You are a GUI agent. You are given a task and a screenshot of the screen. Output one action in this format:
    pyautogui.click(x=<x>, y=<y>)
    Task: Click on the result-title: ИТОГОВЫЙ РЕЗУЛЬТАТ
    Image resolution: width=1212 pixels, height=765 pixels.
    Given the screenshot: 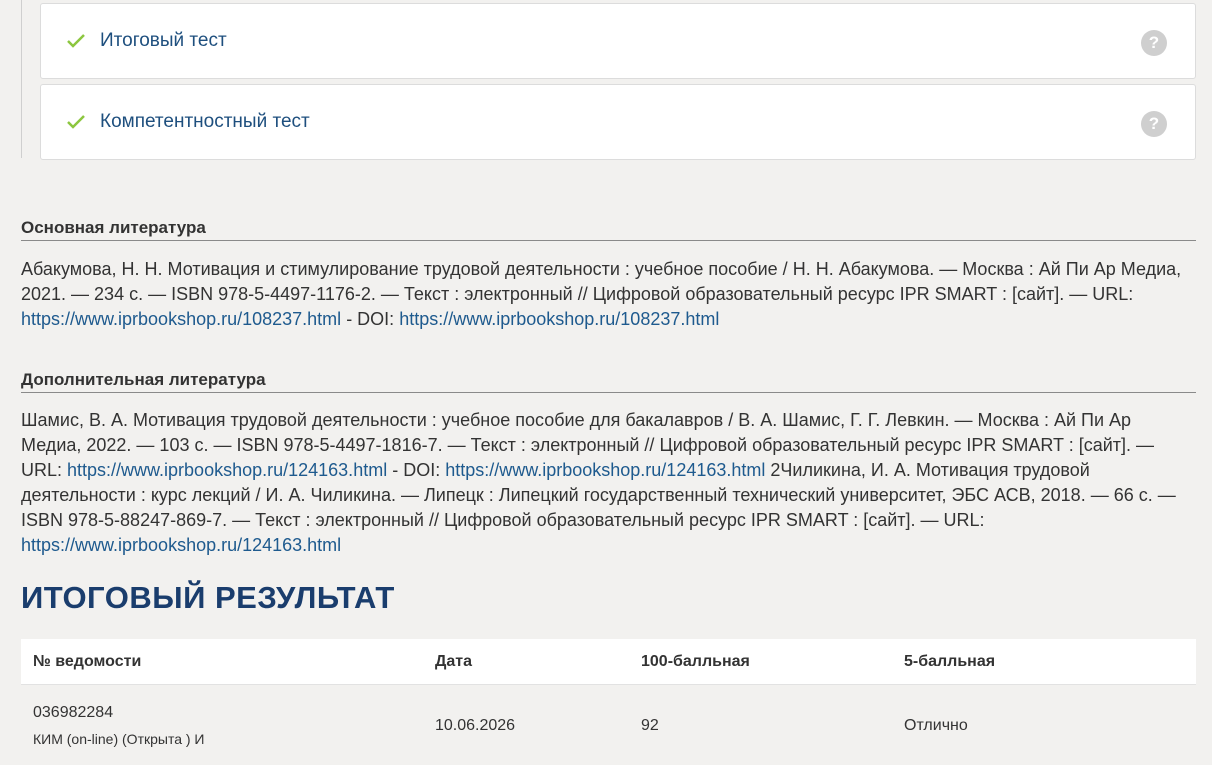 What is the action you would take?
    pyautogui.click(x=208, y=597)
    